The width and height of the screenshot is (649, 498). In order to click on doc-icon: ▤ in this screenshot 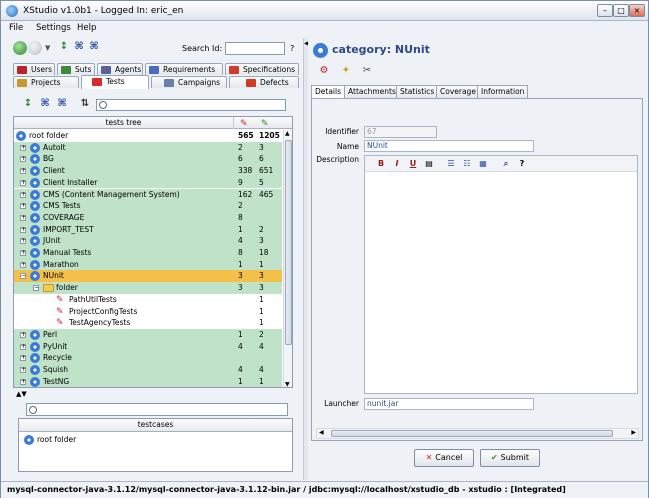, I will do `click(429, 164)`.